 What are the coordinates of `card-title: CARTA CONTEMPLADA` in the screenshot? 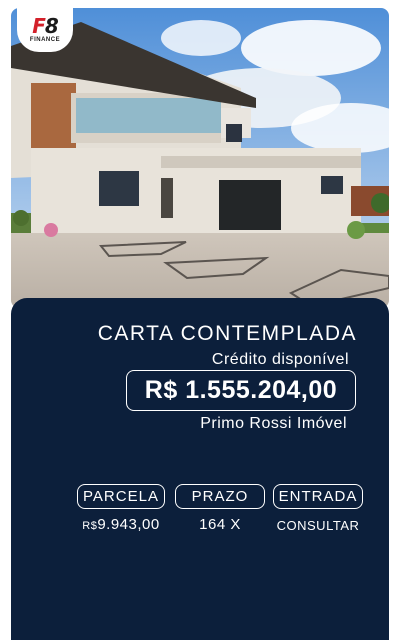 It's located at (227, 333).